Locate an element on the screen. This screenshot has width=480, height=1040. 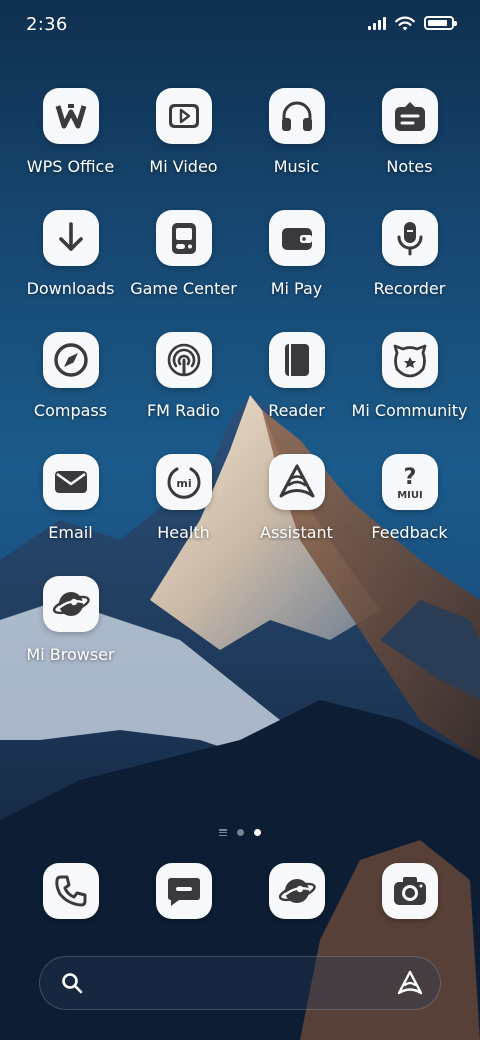
compass-icon is located at coordinates (70, 360).